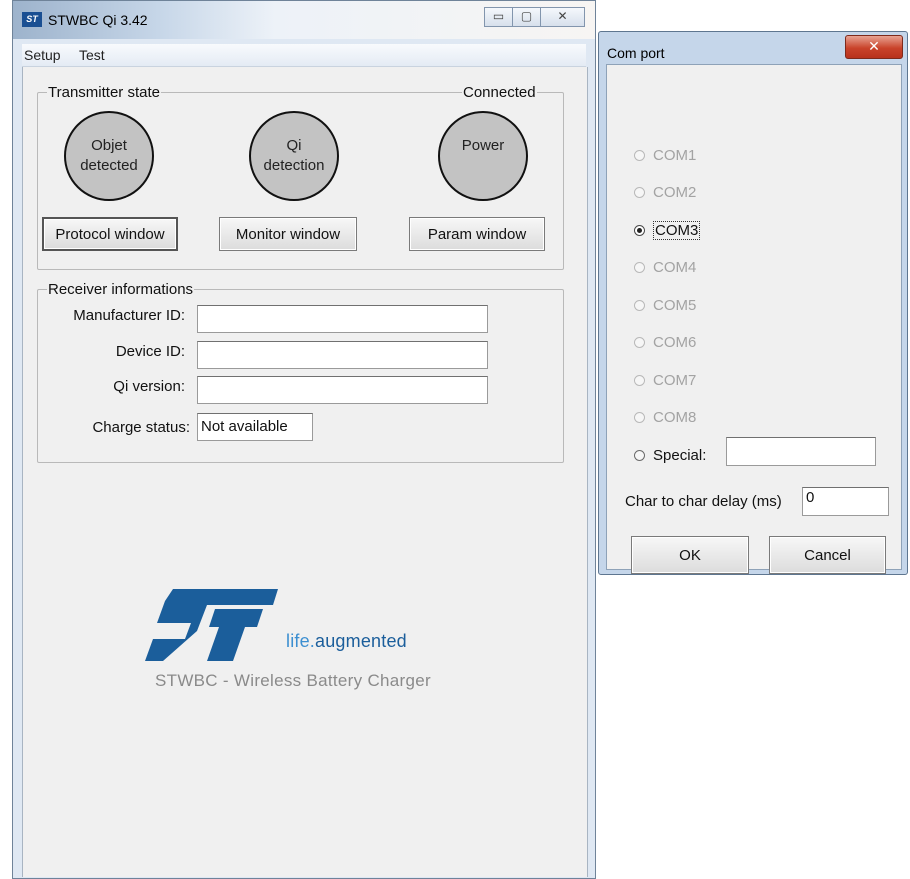 This screenshot has width=910, height=879. What do you see at coordinates (801, 451) in the screenshot?
I see `special-port-field` at bounding box center [801, 451].